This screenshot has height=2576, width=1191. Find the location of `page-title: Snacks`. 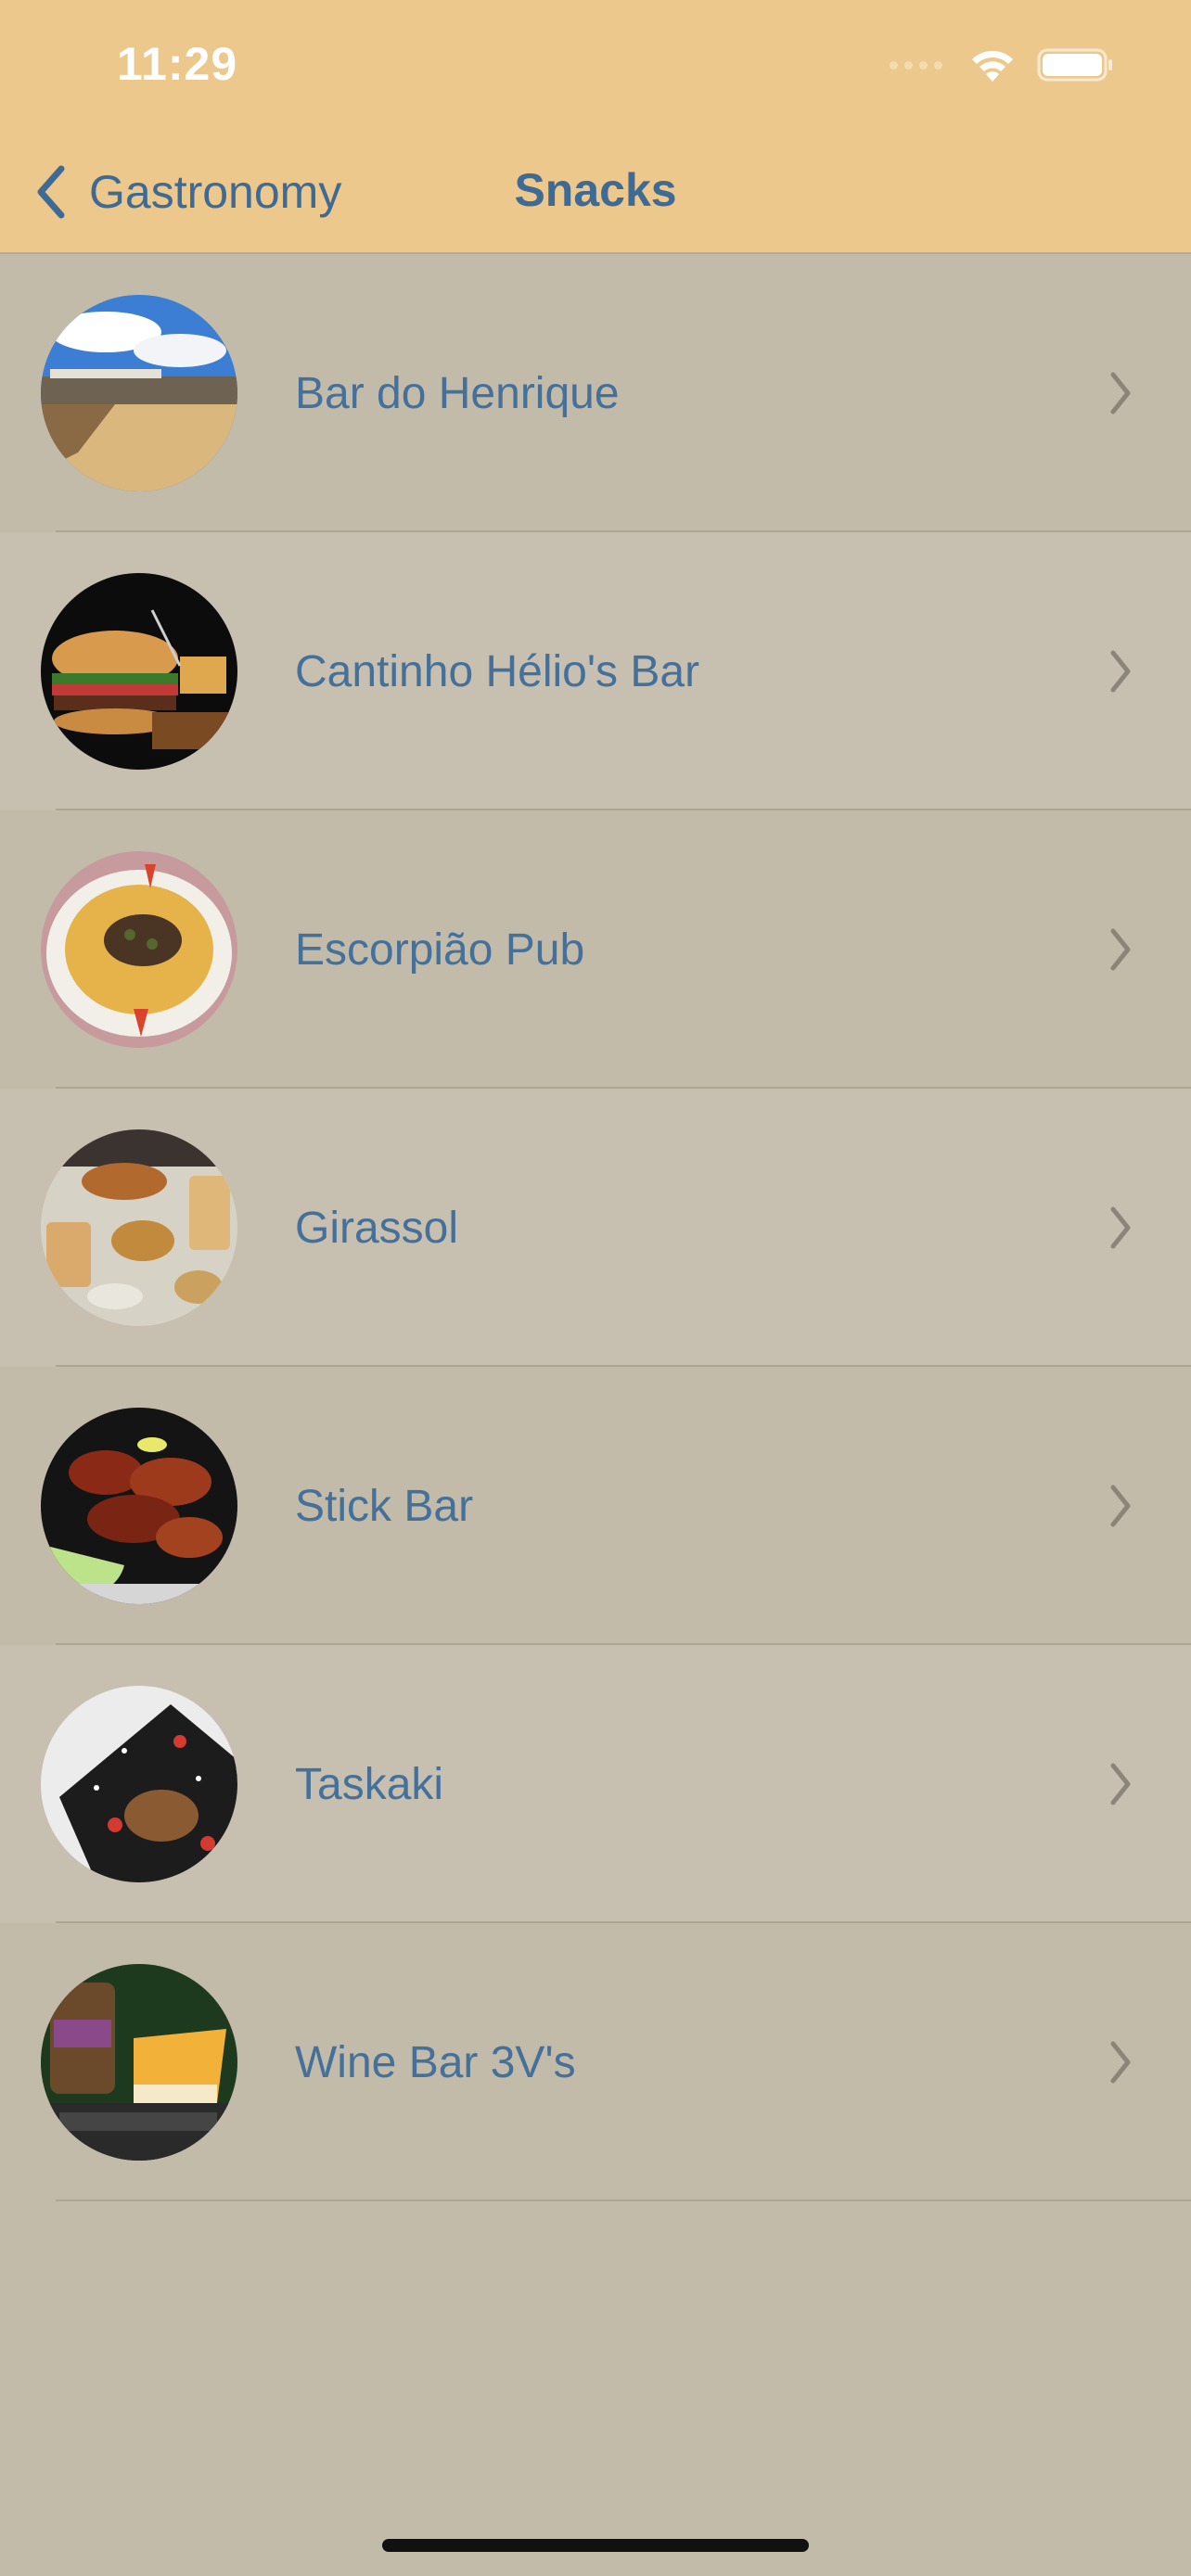

page-title: Snacks is located at coordinates (595, 190).